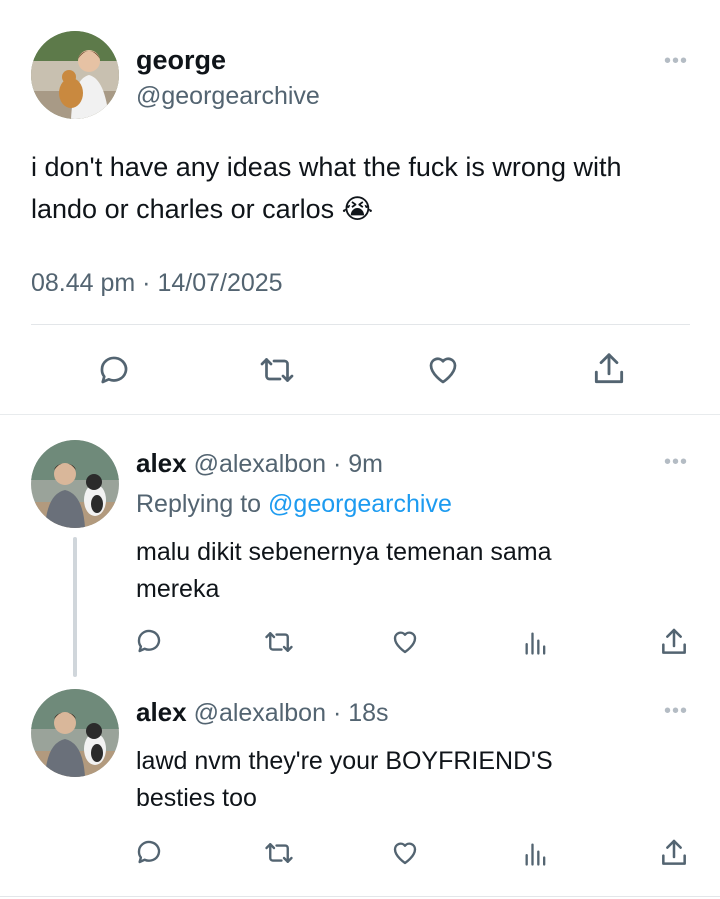  I want to click on reply-header: alex @alexalbon · 9m, so click(259, 463).